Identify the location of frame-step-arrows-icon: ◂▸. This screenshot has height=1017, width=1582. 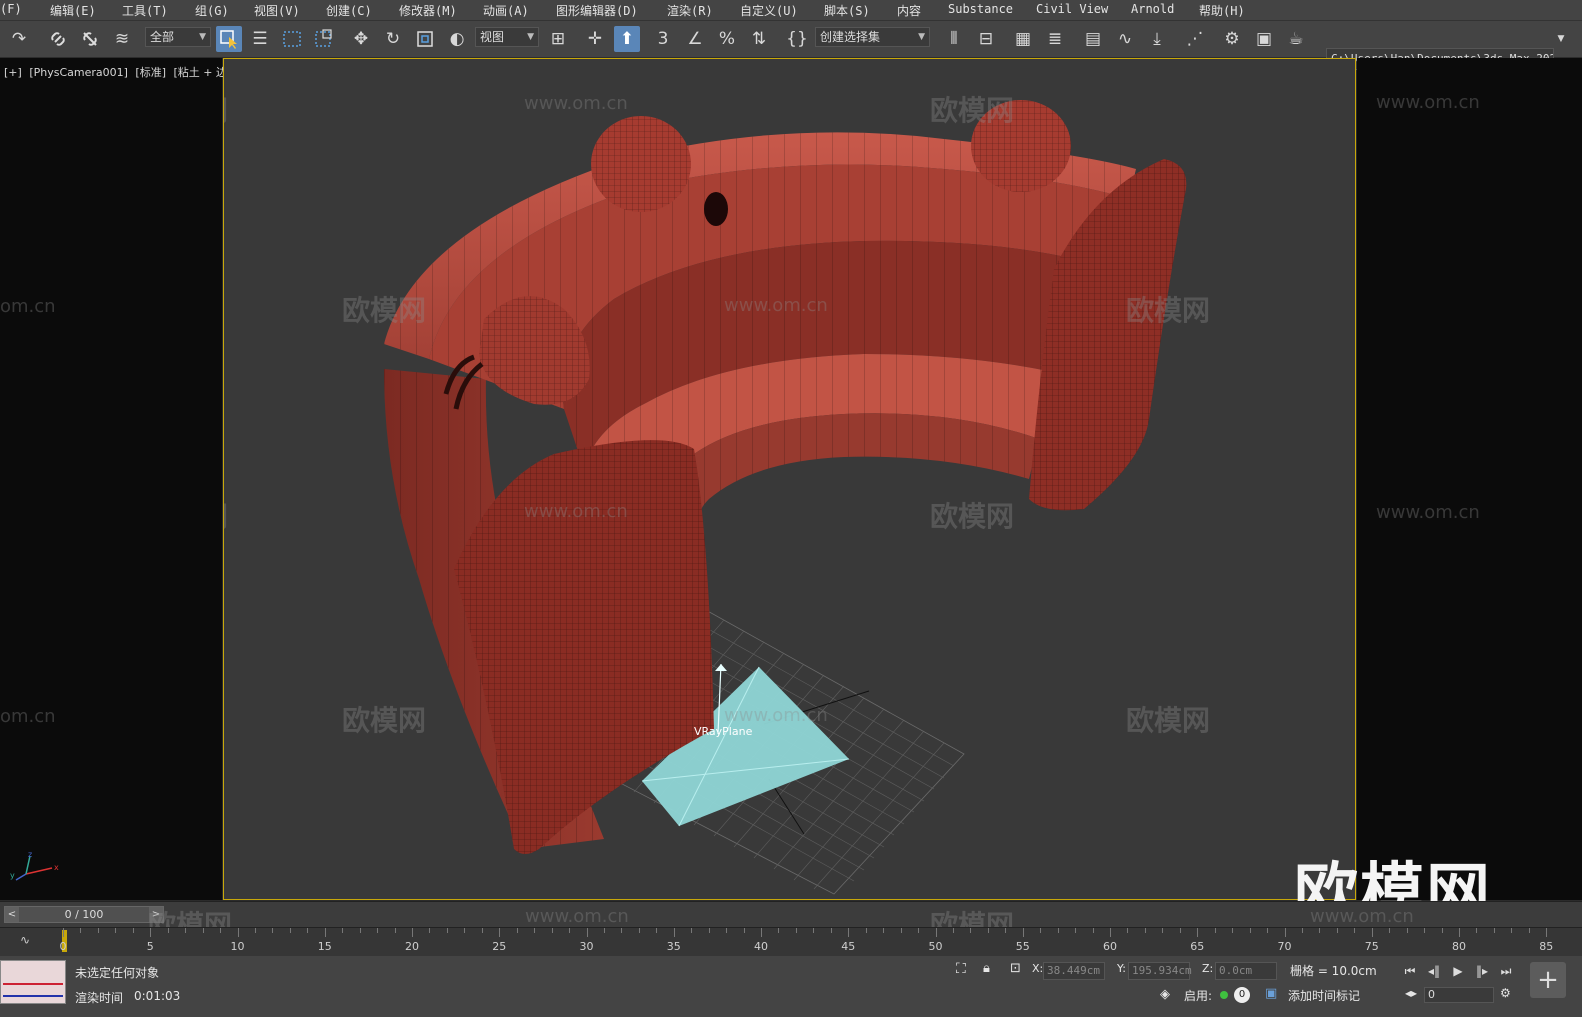
(1411, 993).